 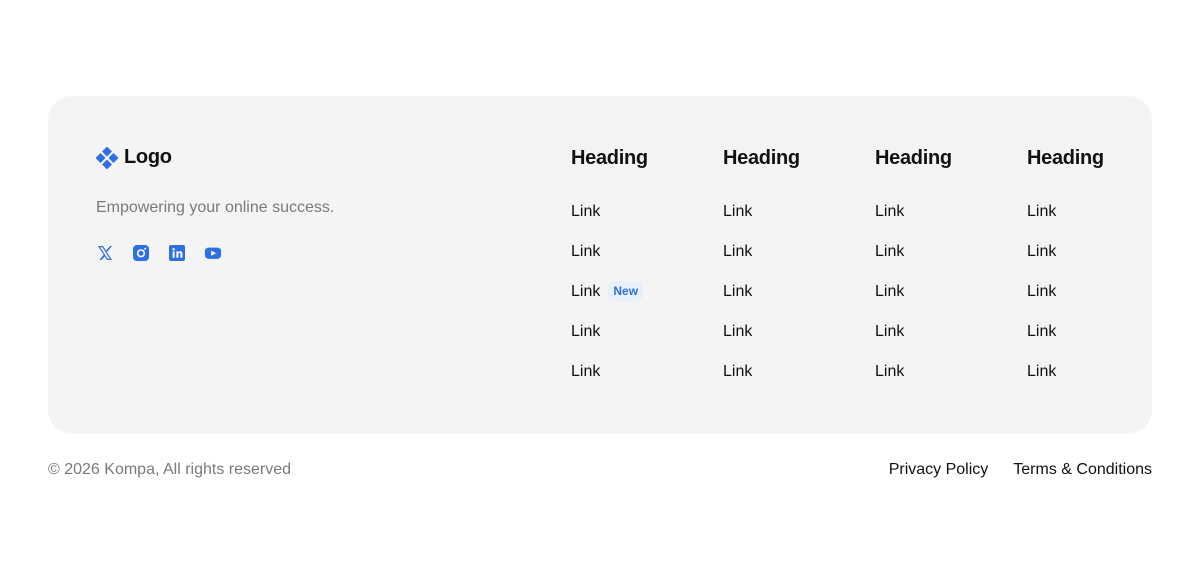 I want to click on new-badge: New, so click(x=626, y=291).